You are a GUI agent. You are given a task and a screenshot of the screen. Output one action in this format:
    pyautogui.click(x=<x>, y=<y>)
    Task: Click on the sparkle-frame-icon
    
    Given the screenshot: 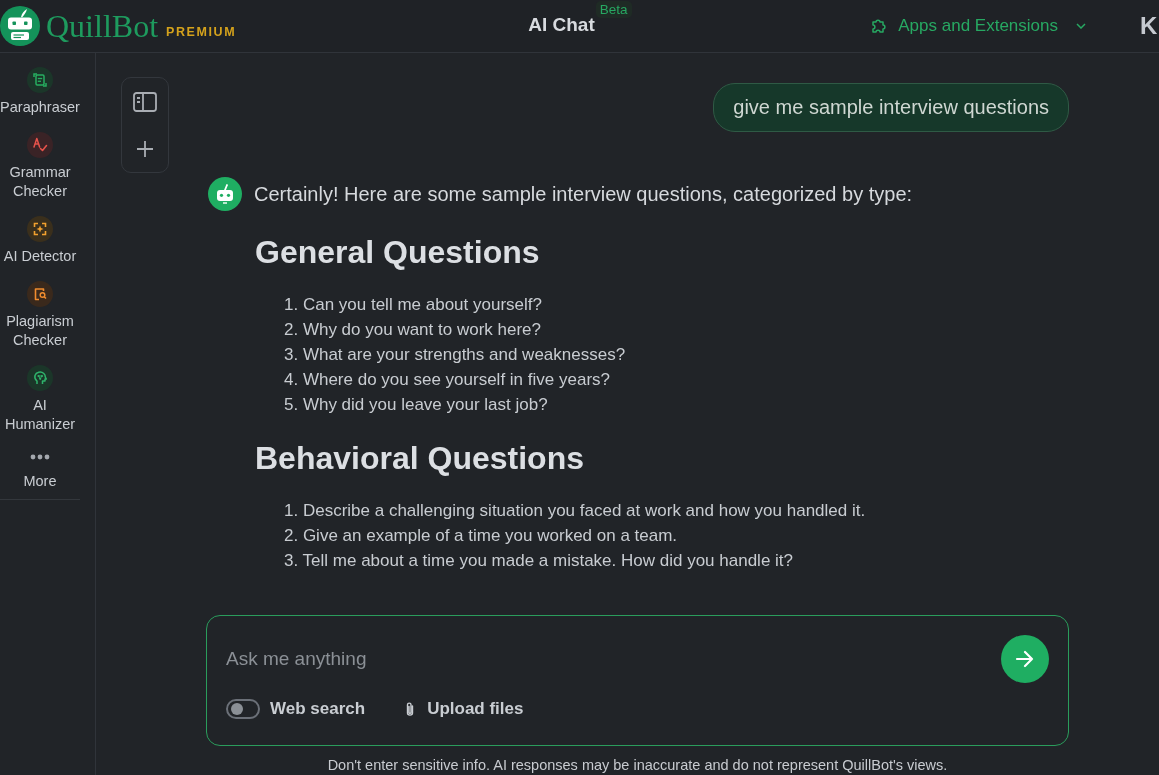 What is the action you would take?
    pyautogui.click(x=40, y=229)
    